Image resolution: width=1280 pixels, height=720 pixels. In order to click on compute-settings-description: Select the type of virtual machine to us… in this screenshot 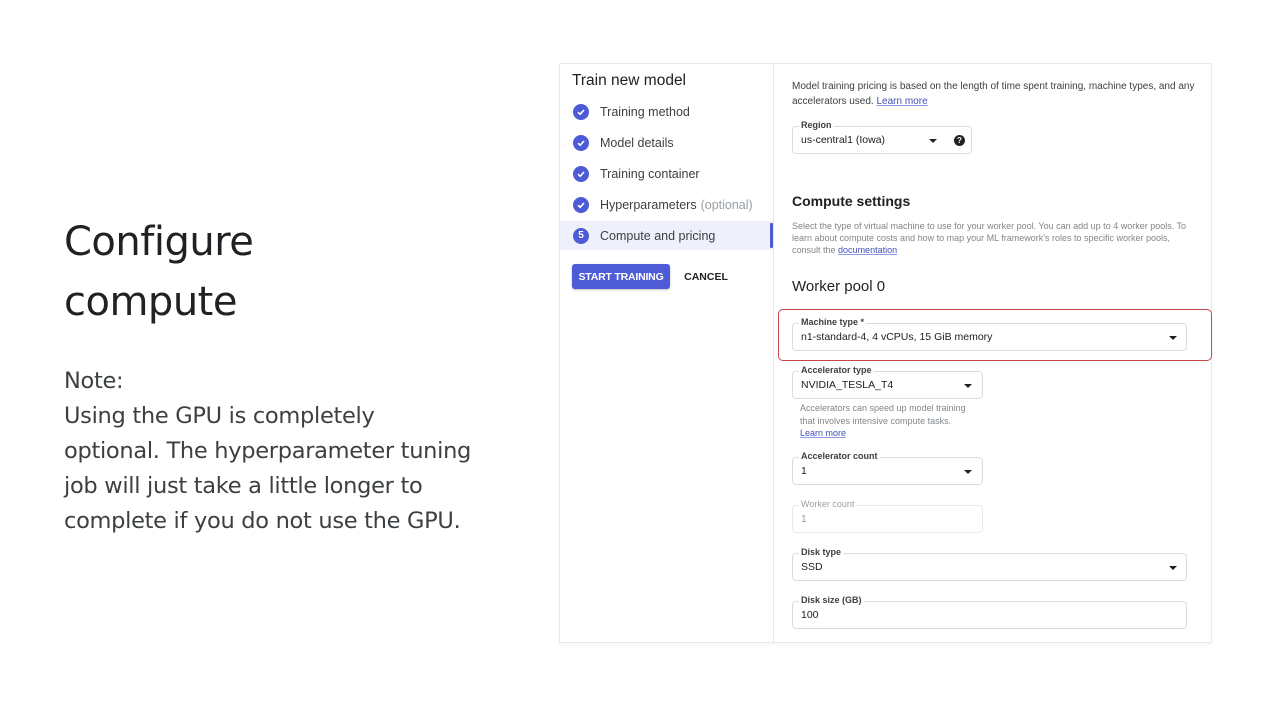, I will do `click(992, 238)`.